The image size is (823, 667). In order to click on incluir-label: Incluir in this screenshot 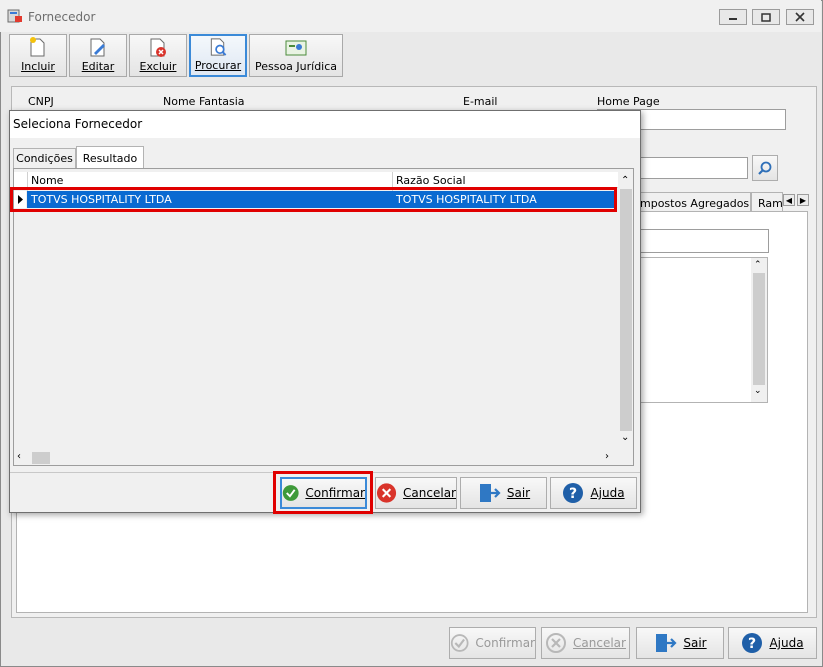, I will do `click(38, 66)`.